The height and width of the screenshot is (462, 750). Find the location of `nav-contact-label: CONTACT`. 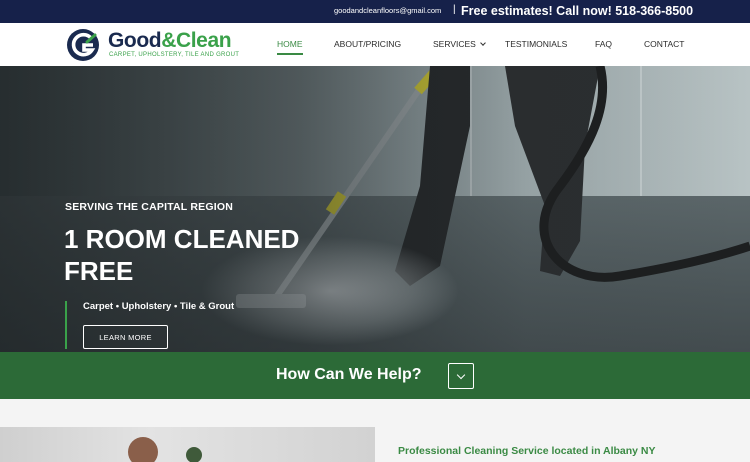

nav-contact-label: CONTACT is located at coordinates (664, 44).